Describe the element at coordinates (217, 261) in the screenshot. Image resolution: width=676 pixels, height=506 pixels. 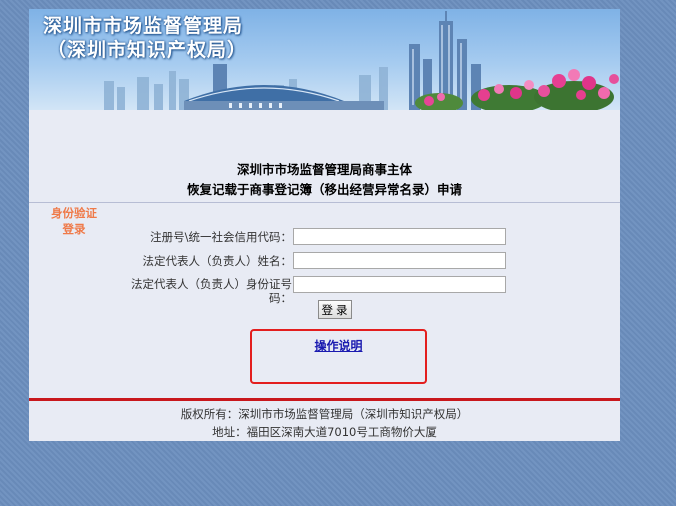
I see `rep-name-label: 法定代表人（负责人）姓名：` at that location.